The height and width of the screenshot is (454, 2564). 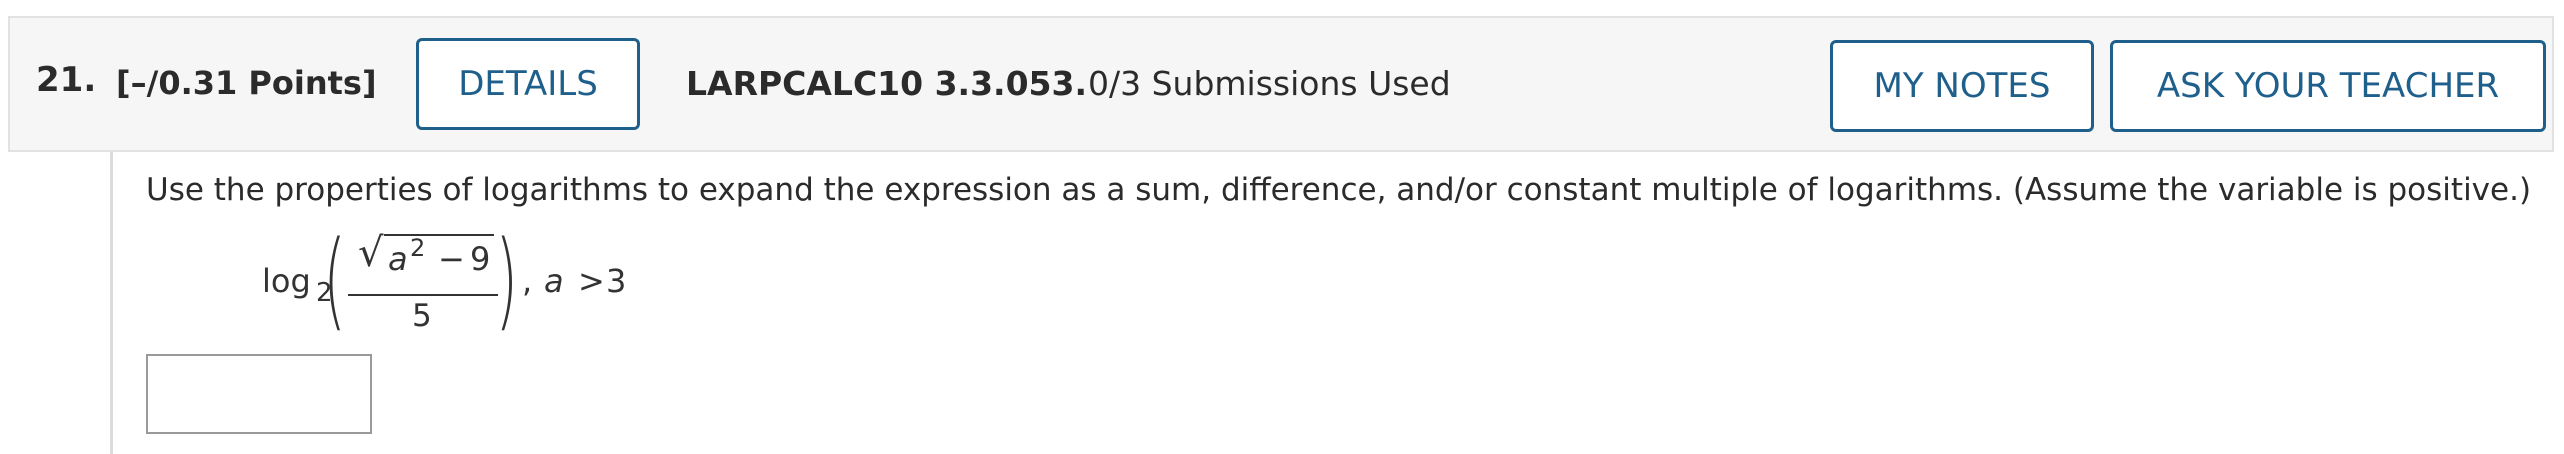 What do you see at coordinates (1962, 86) in the screenshot?
I see `my-notes-button: MY NOTES` at bounding box center [1962, 86].